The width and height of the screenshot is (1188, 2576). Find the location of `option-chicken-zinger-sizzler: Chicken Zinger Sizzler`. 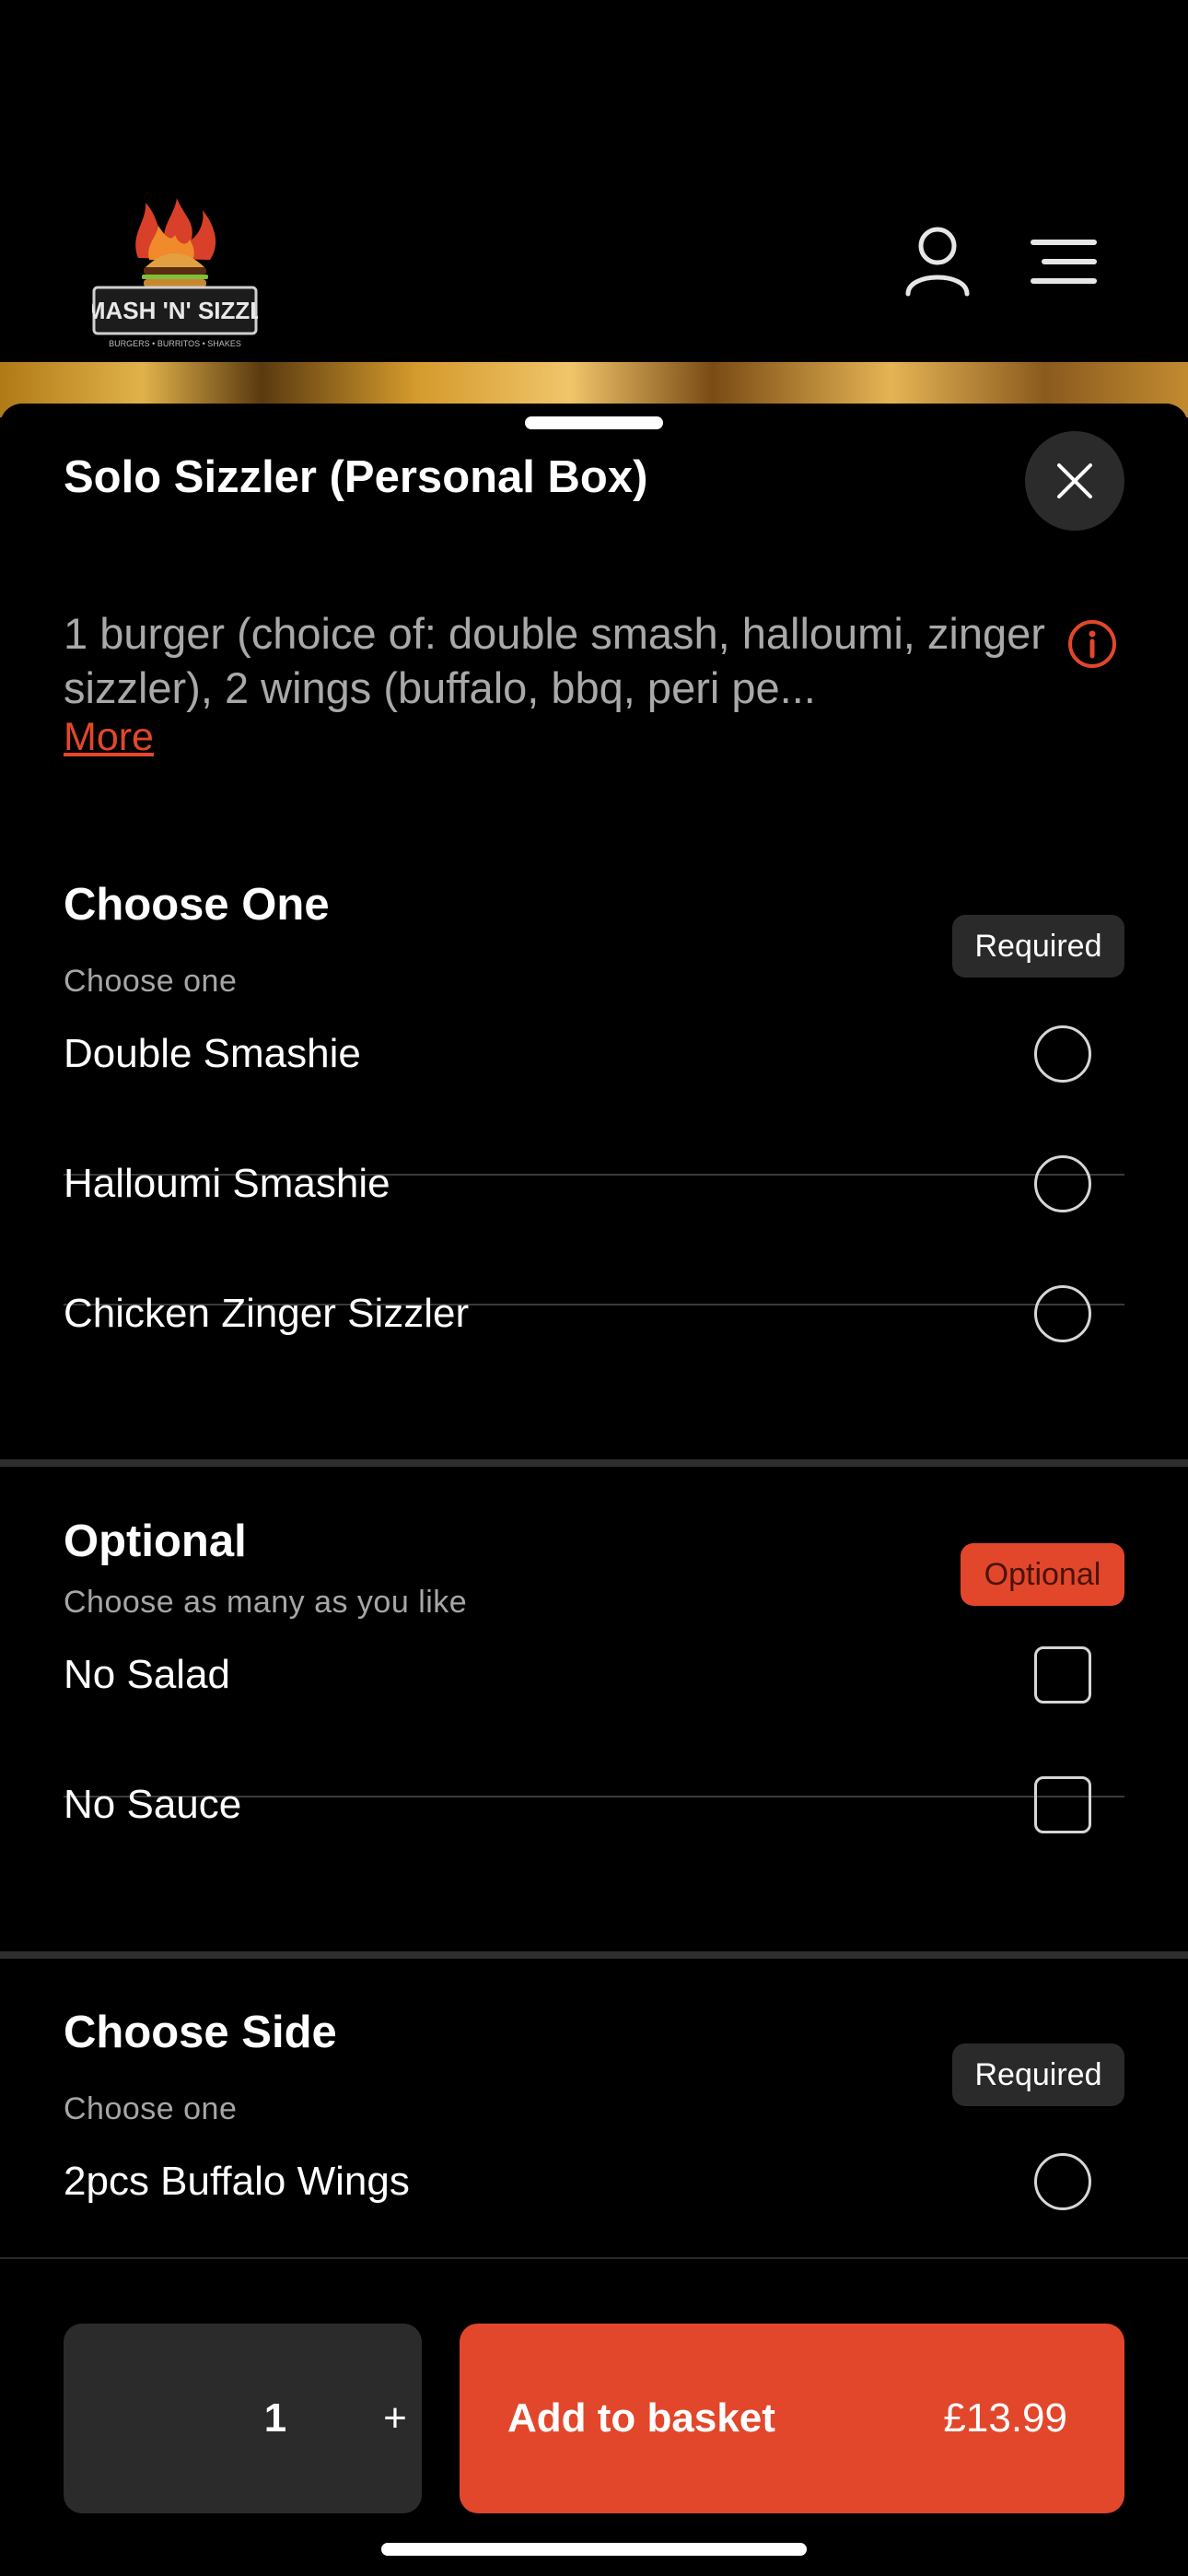

option-chicken-zinger-sizzler: Chicken Zinger Sizzler is located at coordinates (594, 1313).